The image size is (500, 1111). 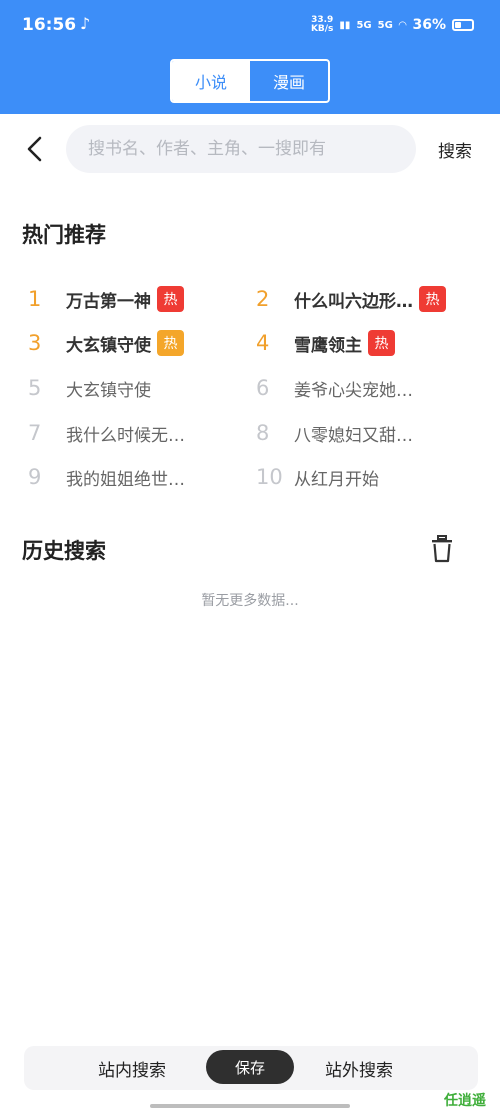 What do you see at coordinates (35, 477) in the screenshot?
I see `hot-rank: 9` at bounding box center [35, 477].